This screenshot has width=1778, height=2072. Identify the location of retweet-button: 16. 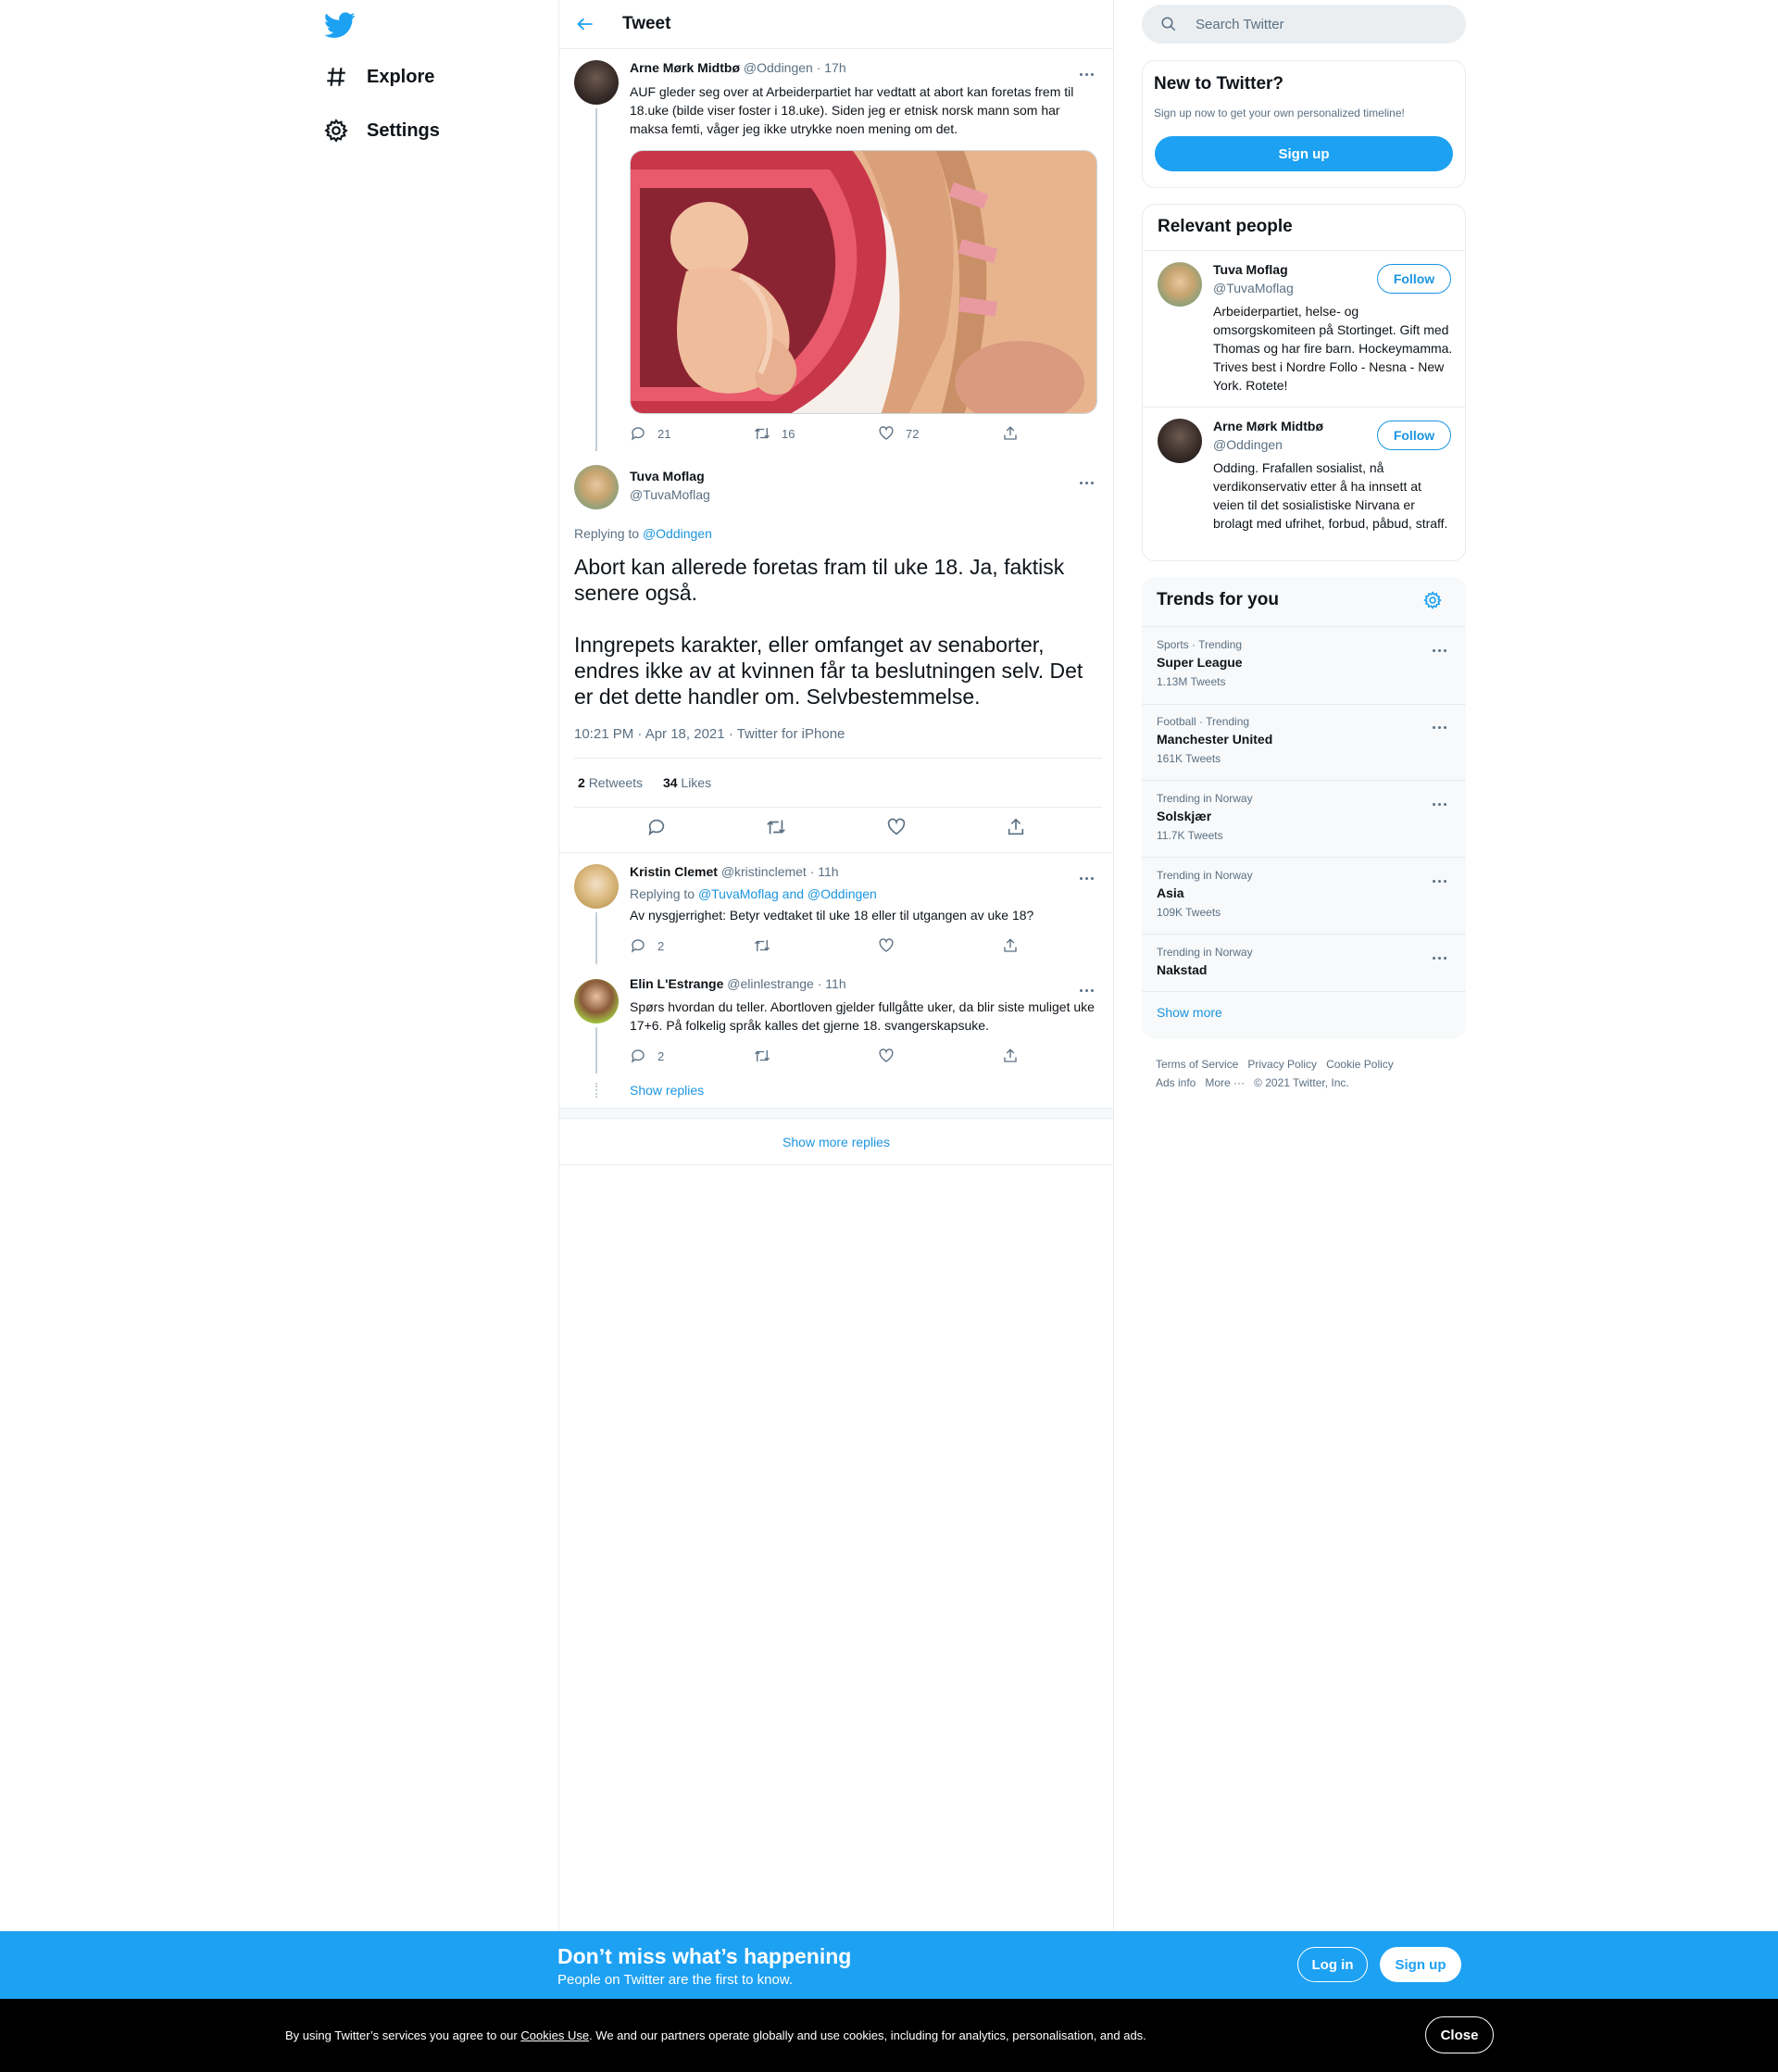
(816, 433).